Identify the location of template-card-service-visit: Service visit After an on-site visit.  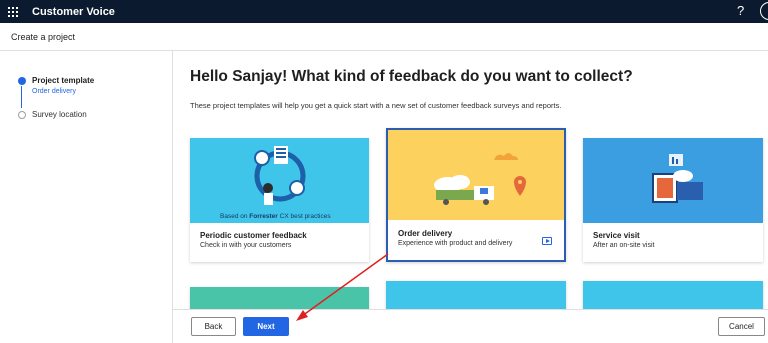
(673, 200).